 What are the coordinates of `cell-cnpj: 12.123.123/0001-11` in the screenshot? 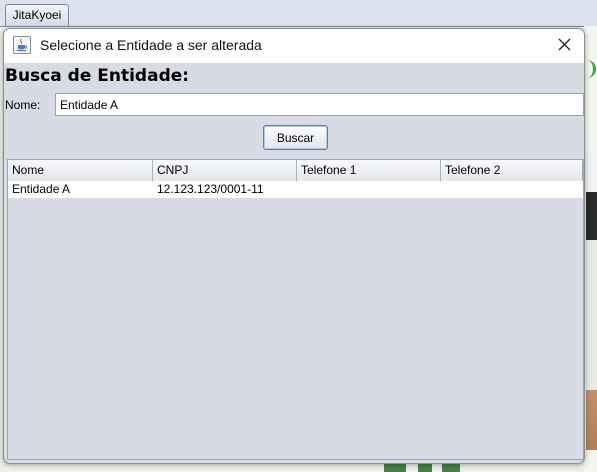 It's located at (210, 189).